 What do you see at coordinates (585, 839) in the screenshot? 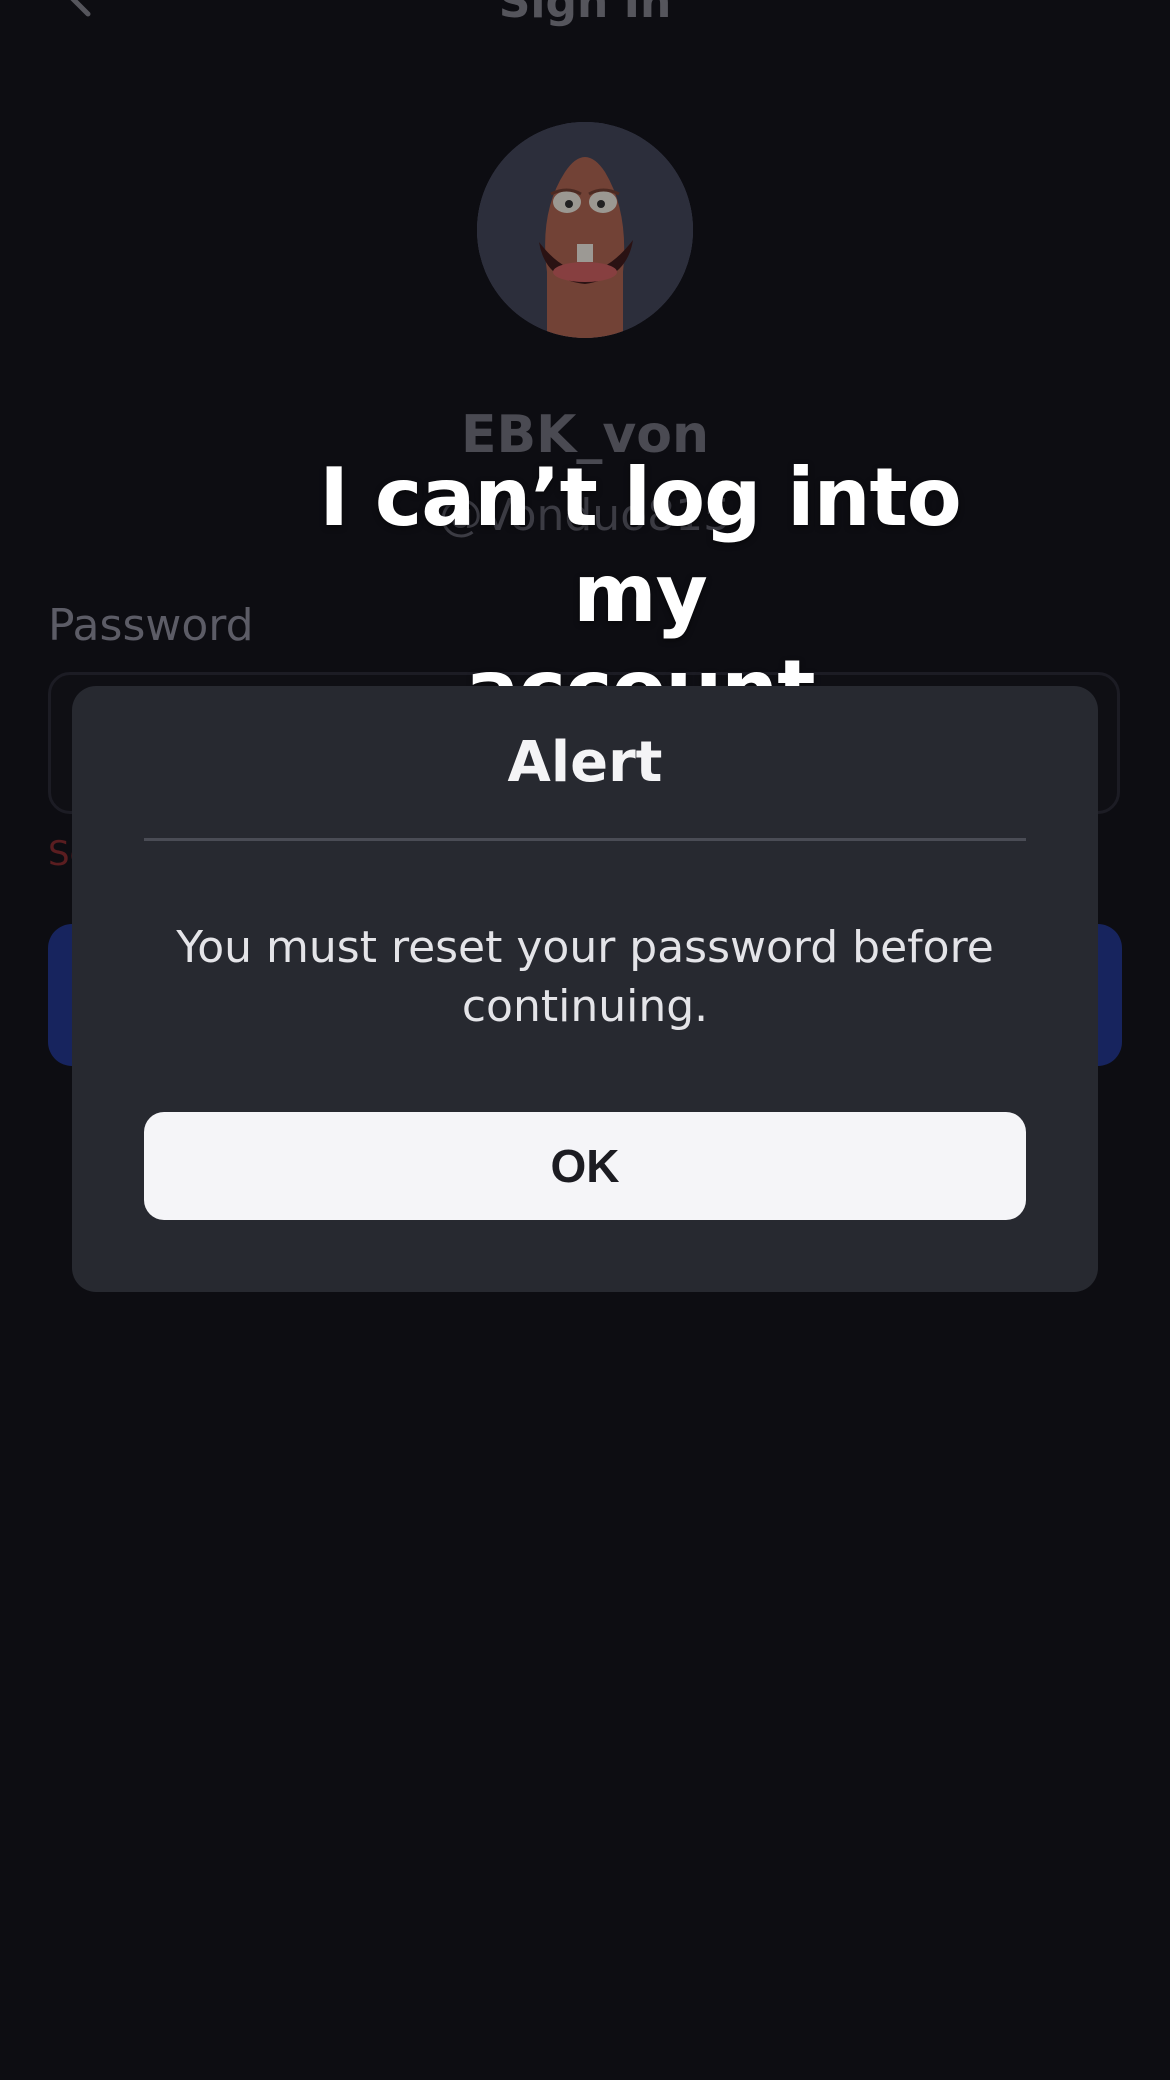
I see `dialog-divider` at bounding box center [585, 839].